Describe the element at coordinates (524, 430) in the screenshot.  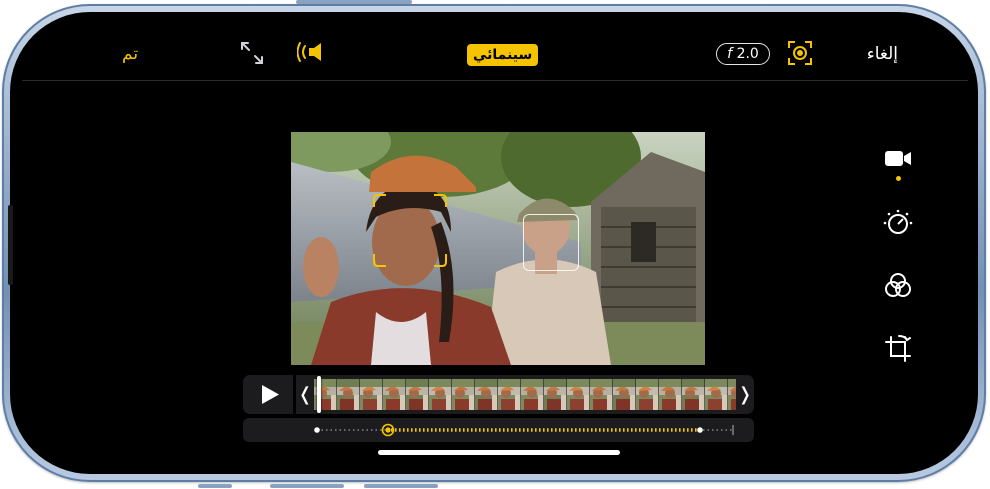
I see `focus-track-graphic` at that location.